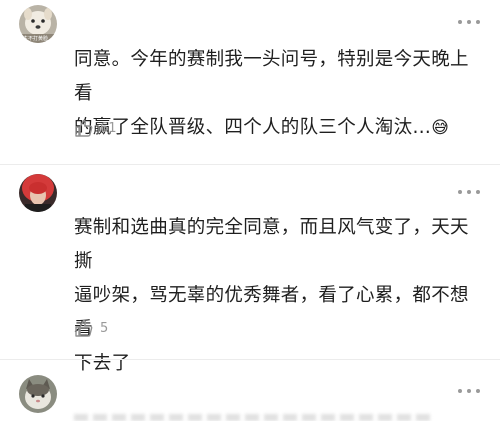  What do you see at coordinates (250, 390) in the screenshot?
I see `comment-item` at bounding box center [250, 390].